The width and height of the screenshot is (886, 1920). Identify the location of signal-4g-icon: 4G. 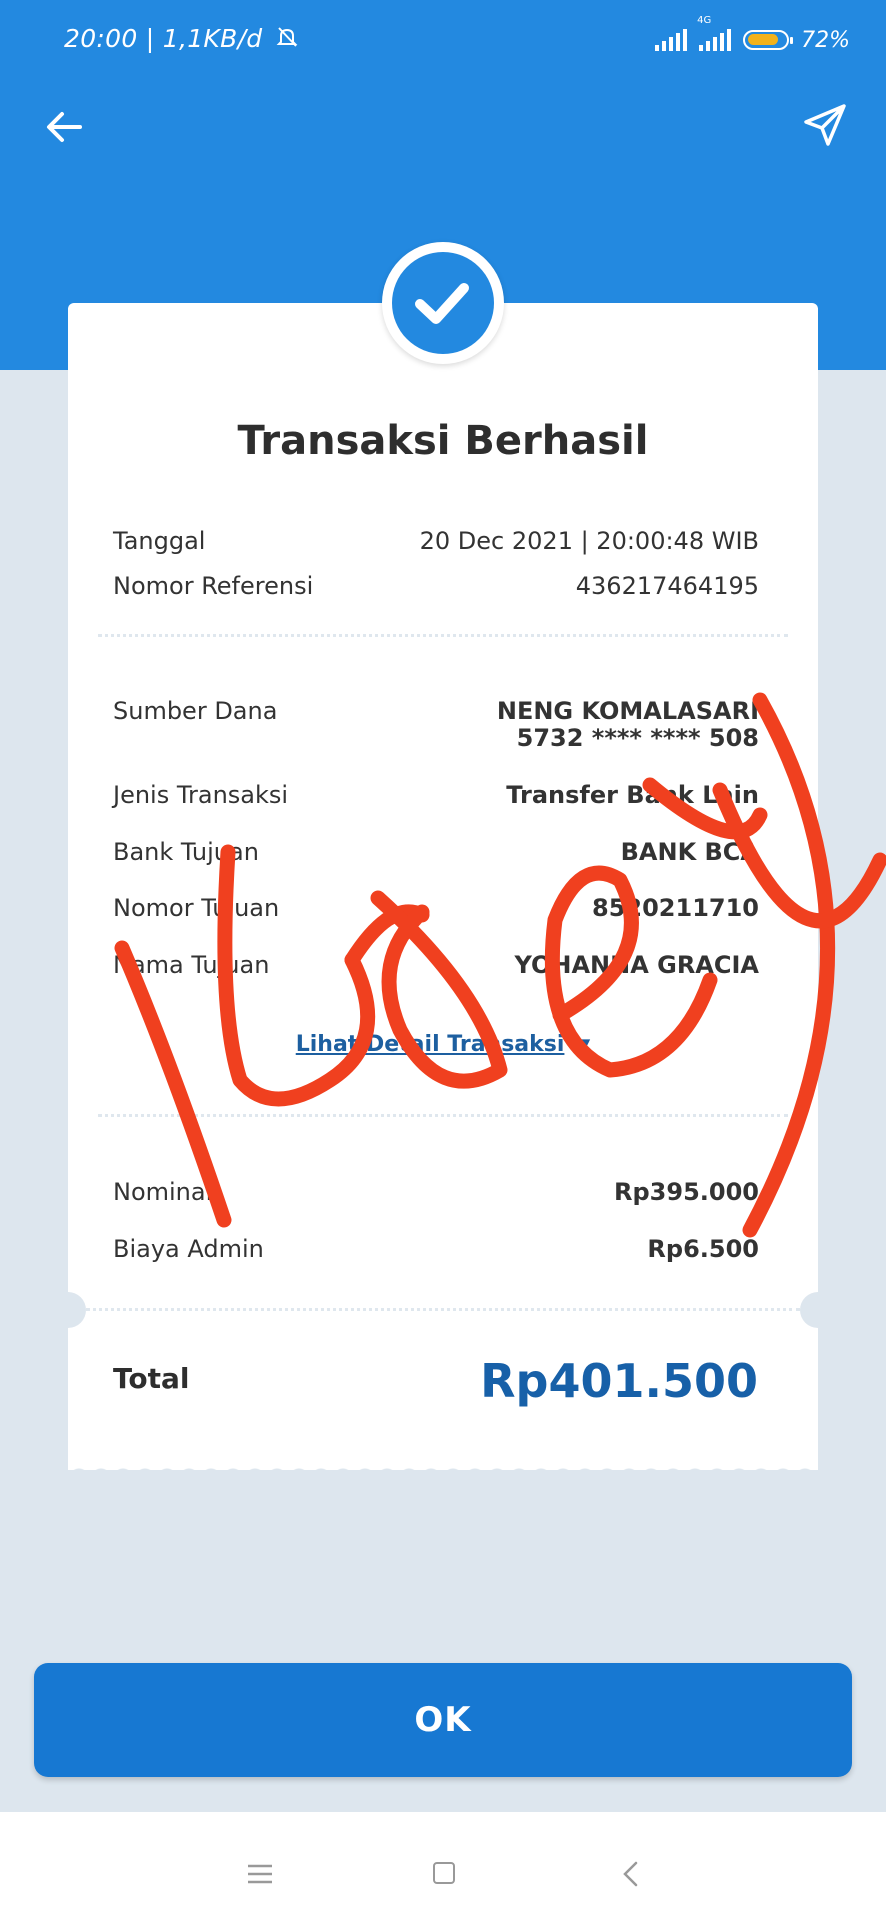
(714, 33).